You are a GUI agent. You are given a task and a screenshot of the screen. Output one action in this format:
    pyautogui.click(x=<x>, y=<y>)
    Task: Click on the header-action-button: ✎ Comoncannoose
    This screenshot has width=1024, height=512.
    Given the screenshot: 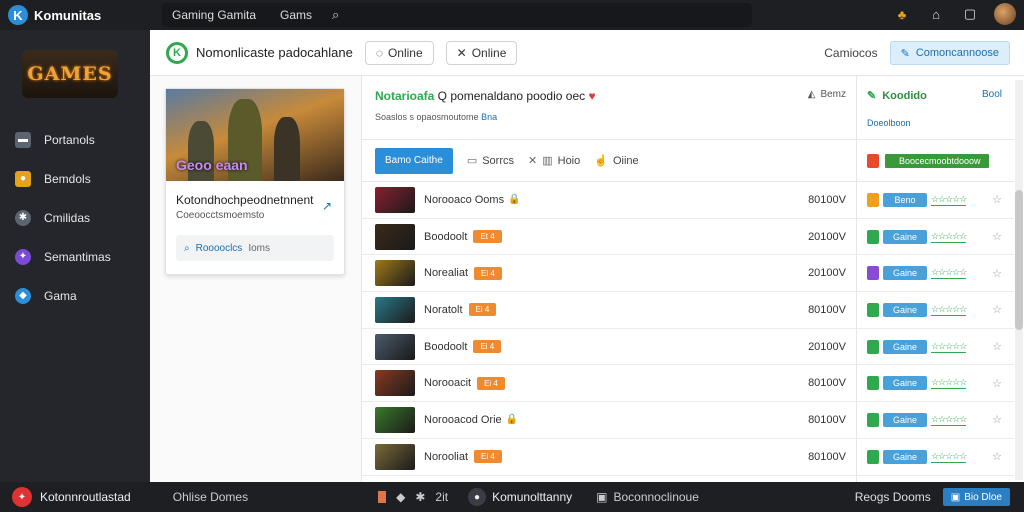 What is the action you would take?
    pyautogui.click(x=949, y=53)
    